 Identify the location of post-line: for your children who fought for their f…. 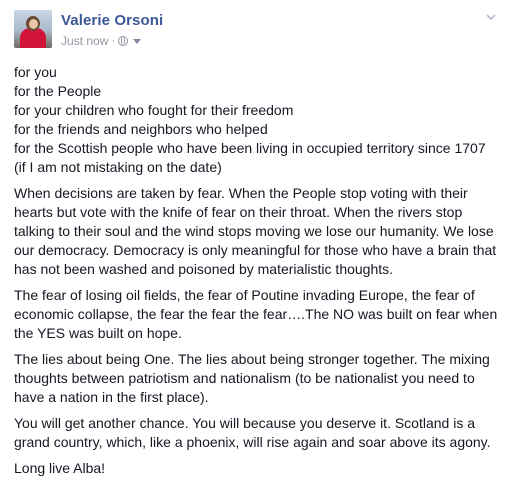
(154, 110).